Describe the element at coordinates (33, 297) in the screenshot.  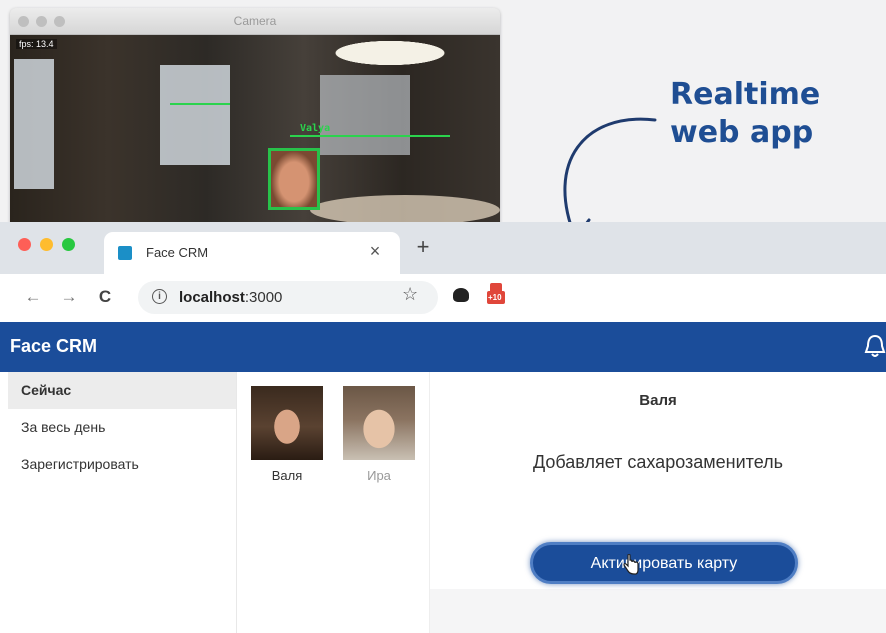
I see `back-button: ←` at that location.